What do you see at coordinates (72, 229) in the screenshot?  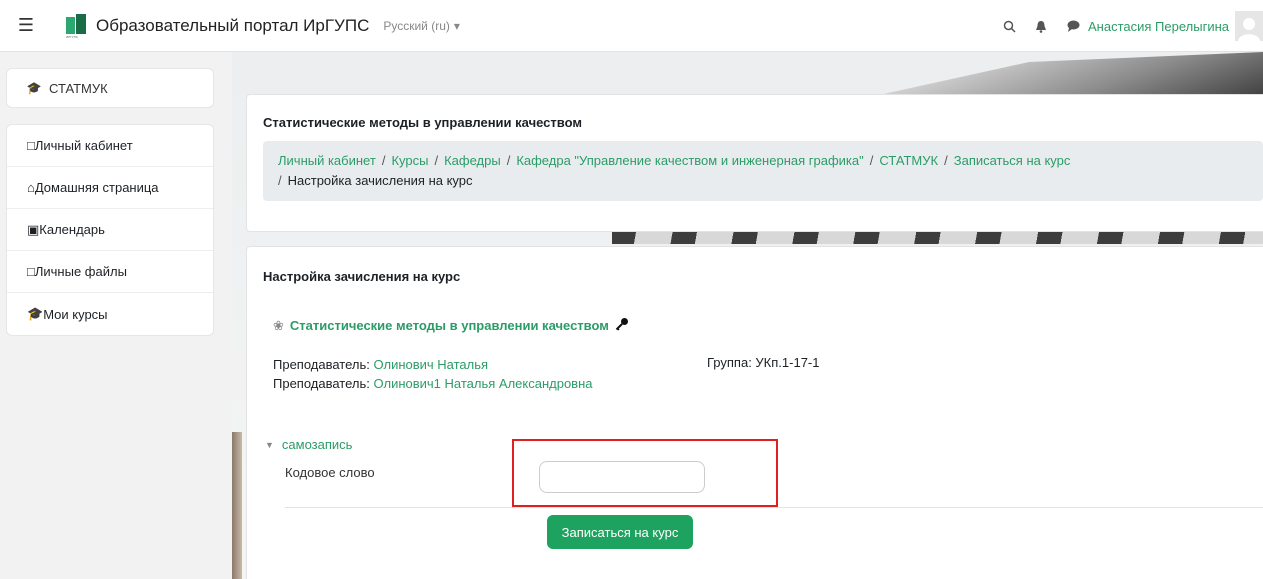 I see `sidebar-item-label: Календарь` at bounding box center [72, 229].